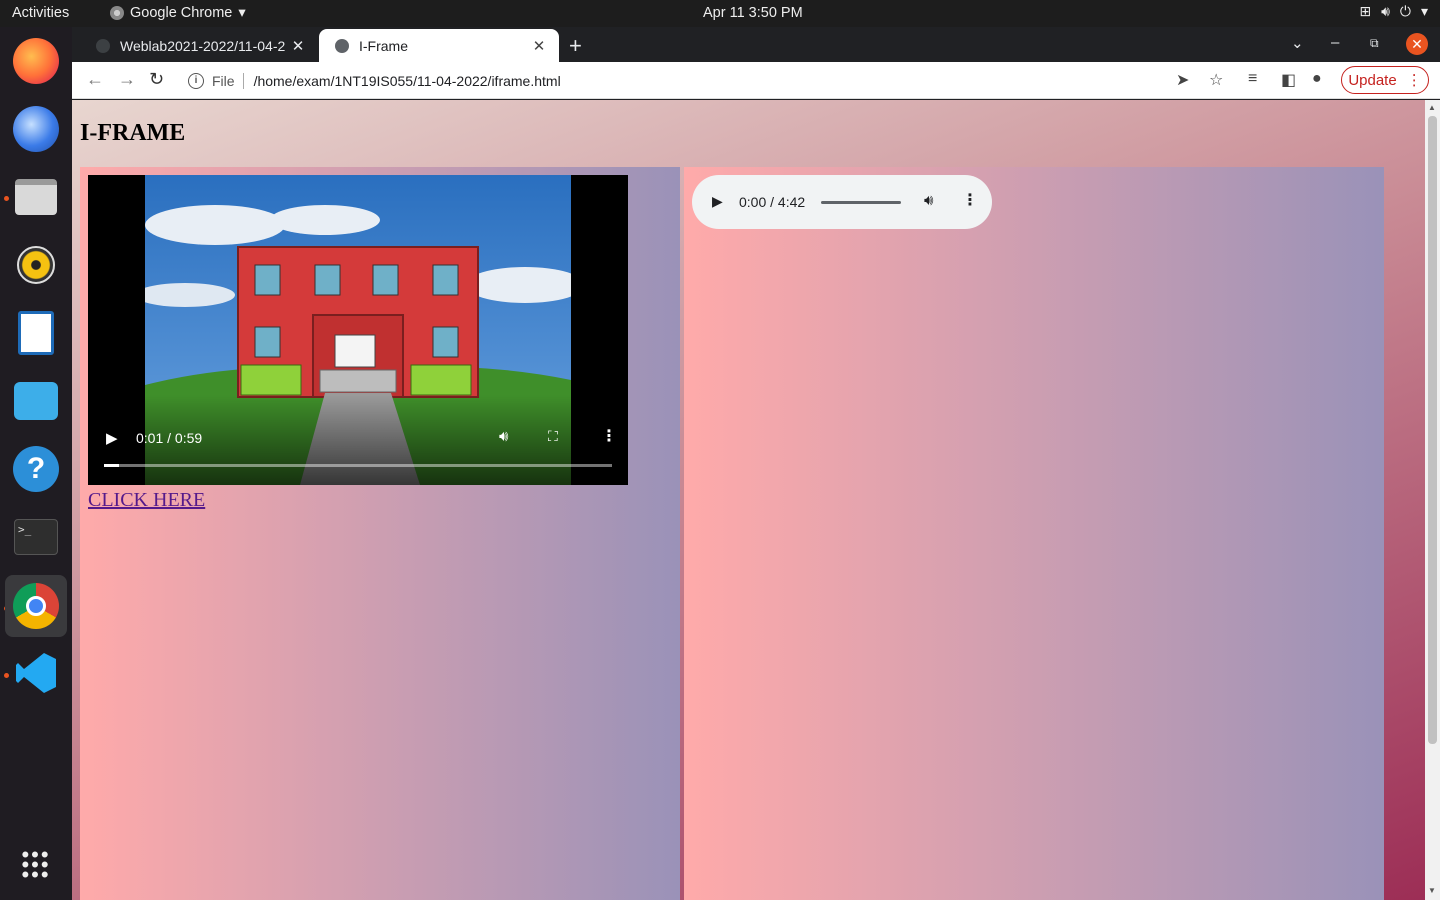 Image resolution: width=1440 pixels, height=900 pixels. What do you see at coordinates (228, 80) in the screenshot?
I see `scheme-label: File` at bounding box center [228, 80].